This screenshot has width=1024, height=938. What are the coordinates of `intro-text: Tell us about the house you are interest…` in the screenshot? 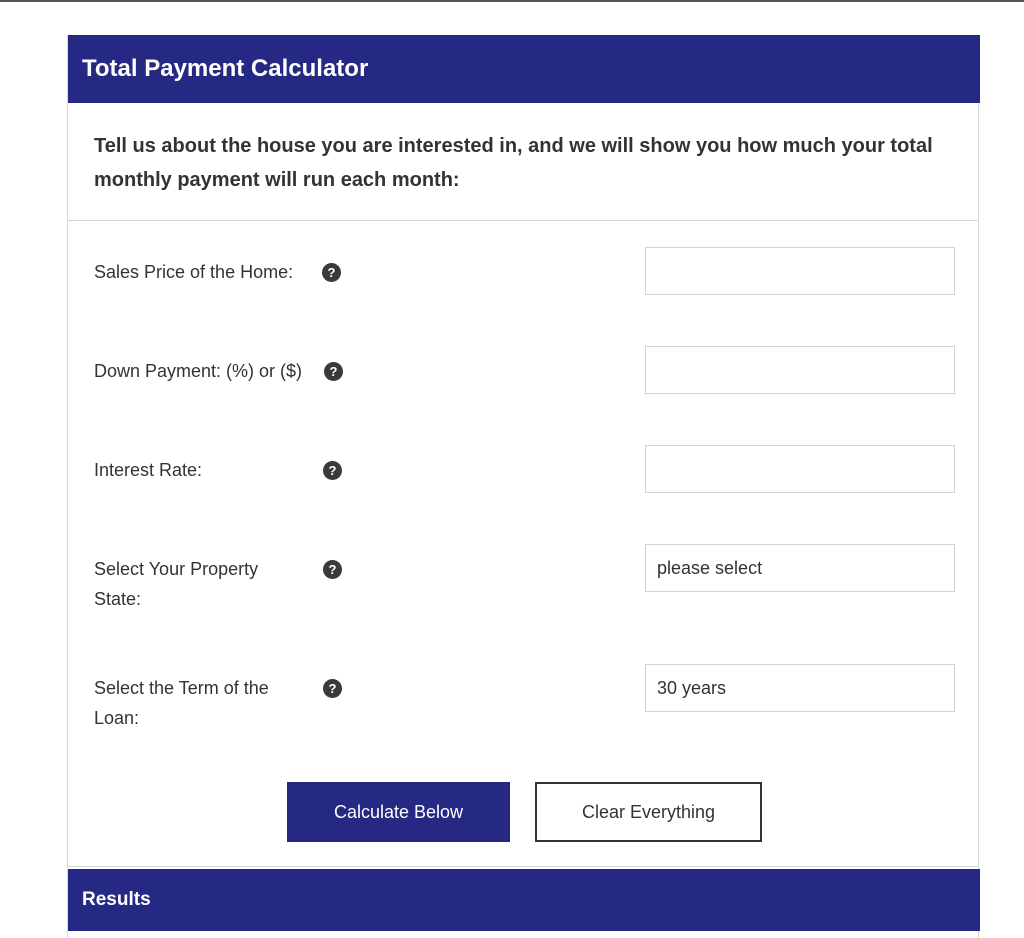 It's located at (513, 163).